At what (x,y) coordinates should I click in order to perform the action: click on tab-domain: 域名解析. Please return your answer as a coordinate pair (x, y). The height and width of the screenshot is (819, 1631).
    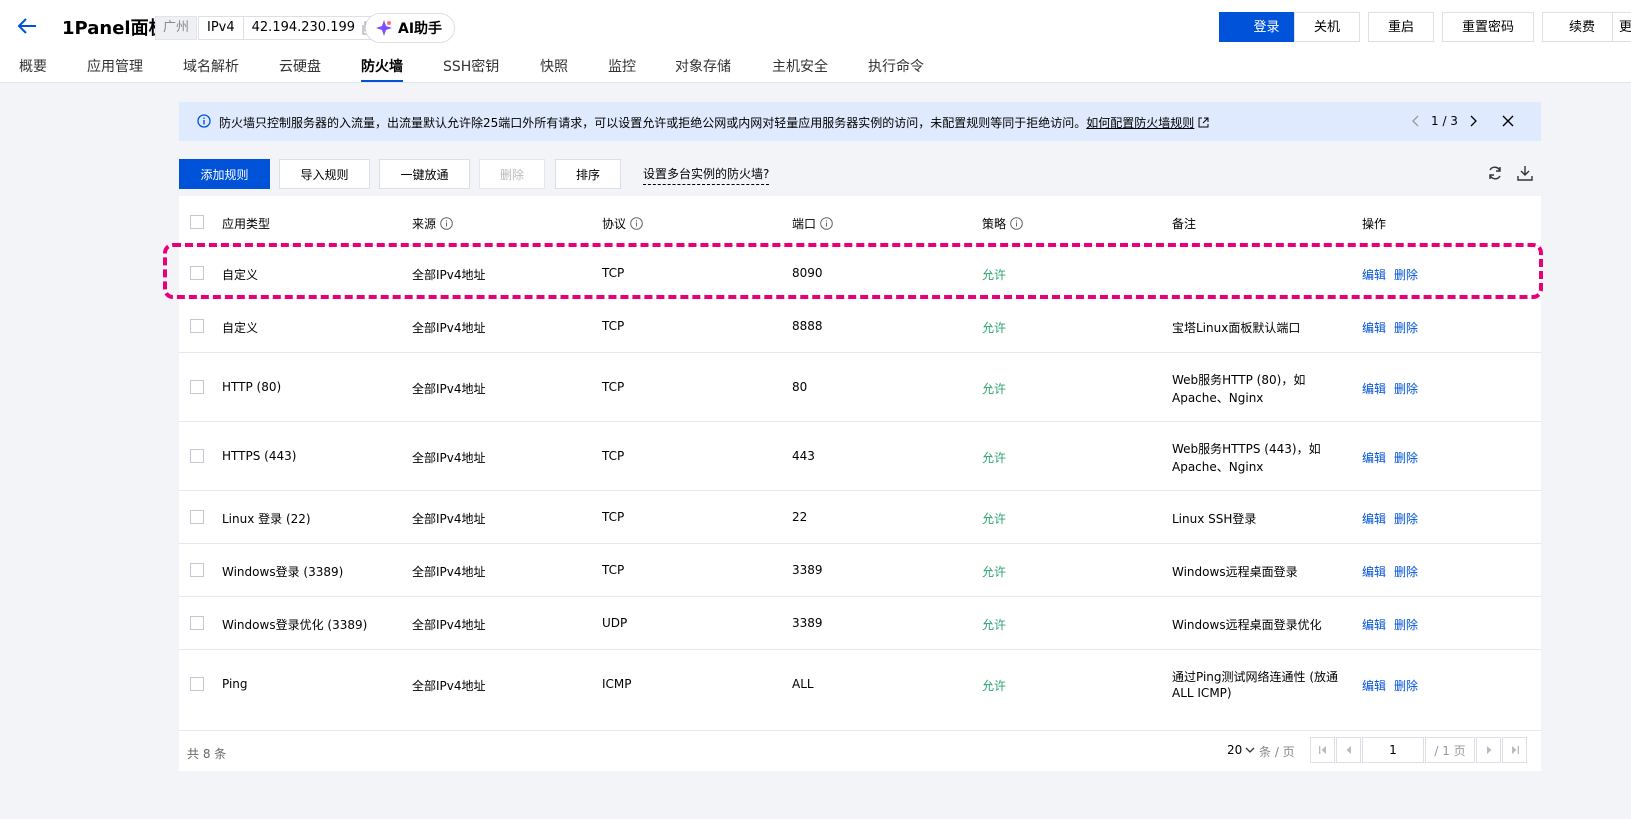
    Looking at the image, I should click on (211, 69).